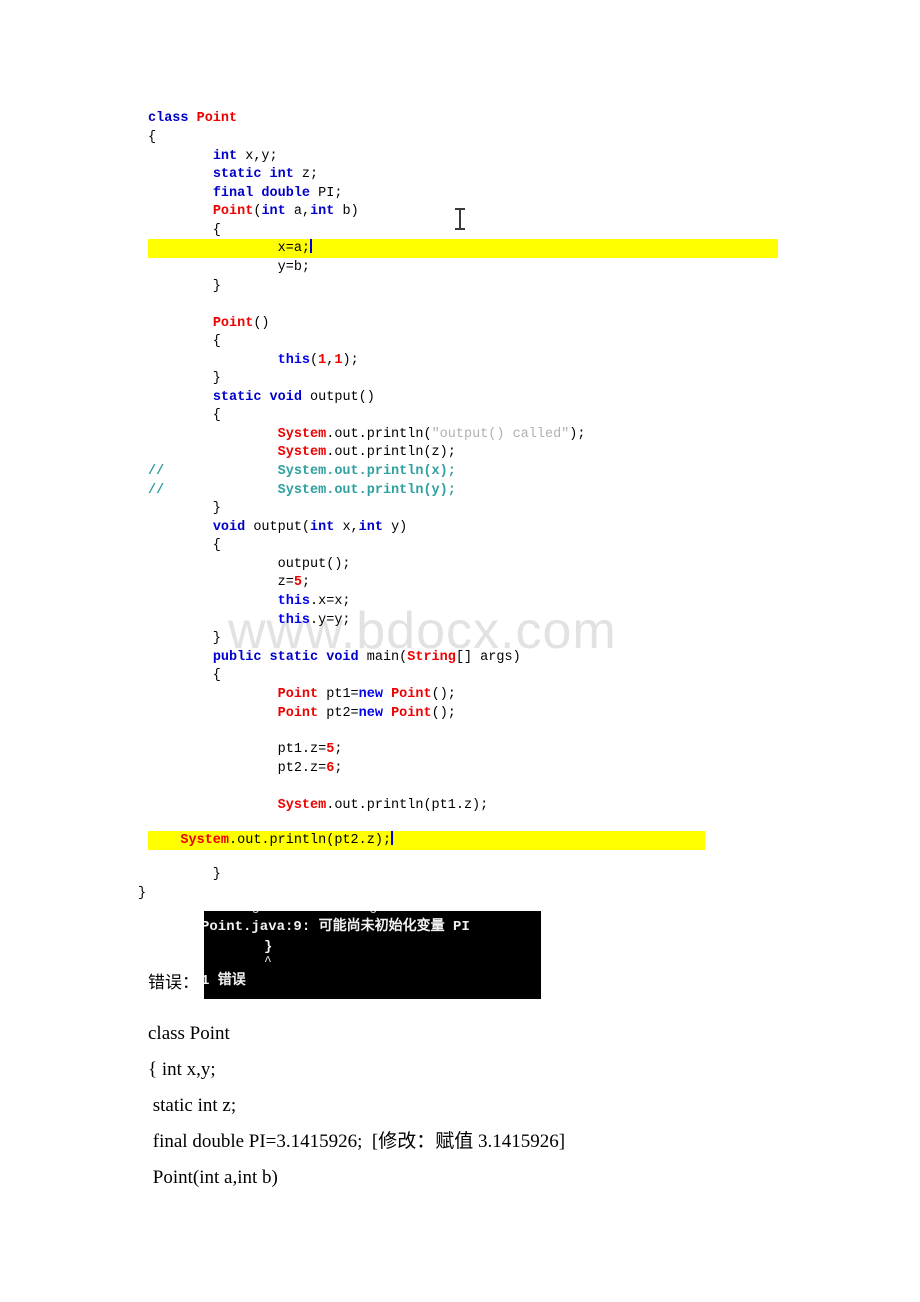  Describe the element at coordinates (294, 360) in the screenshot. I see `code-token: this` at that location.